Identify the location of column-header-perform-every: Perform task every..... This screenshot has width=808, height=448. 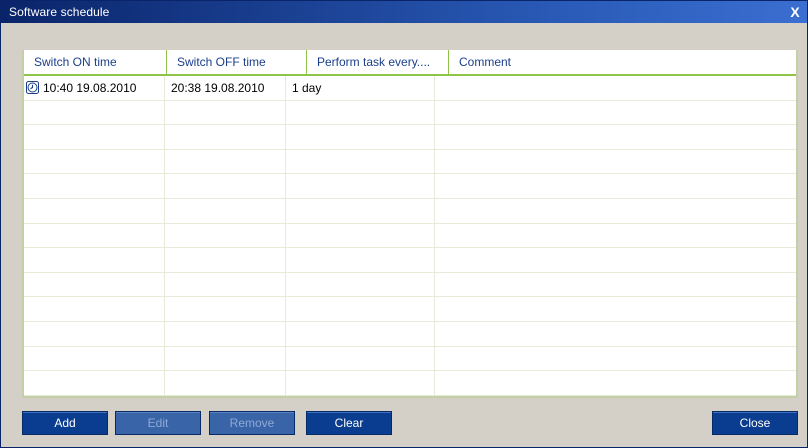
(376, 62).